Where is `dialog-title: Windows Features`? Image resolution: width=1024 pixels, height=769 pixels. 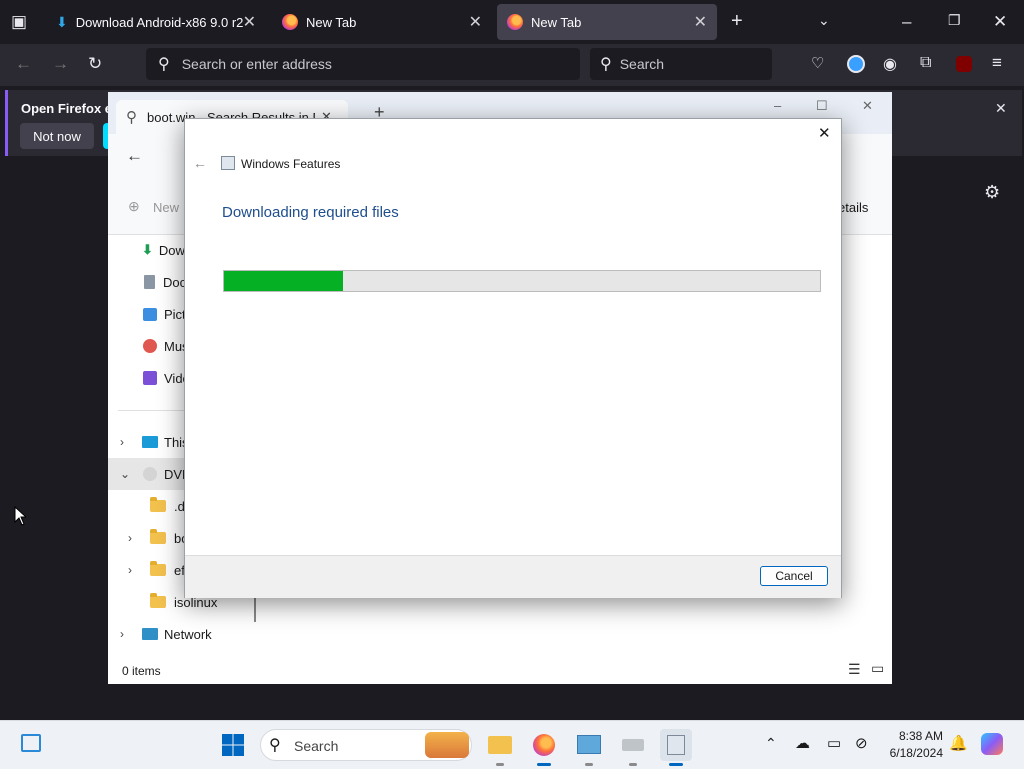
dialog-title: Windows Features is located at coordinates (291, 164).